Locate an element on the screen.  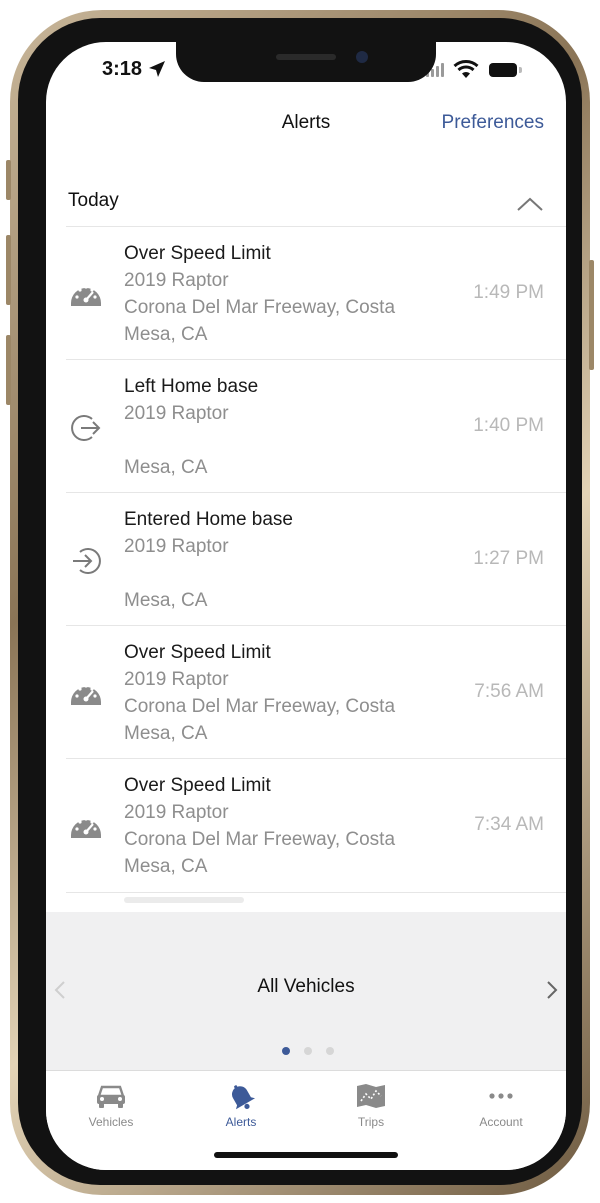
alert-text: Entered Home base 2019 Raptor Mesa, CA is located at coordinates (279, 560).